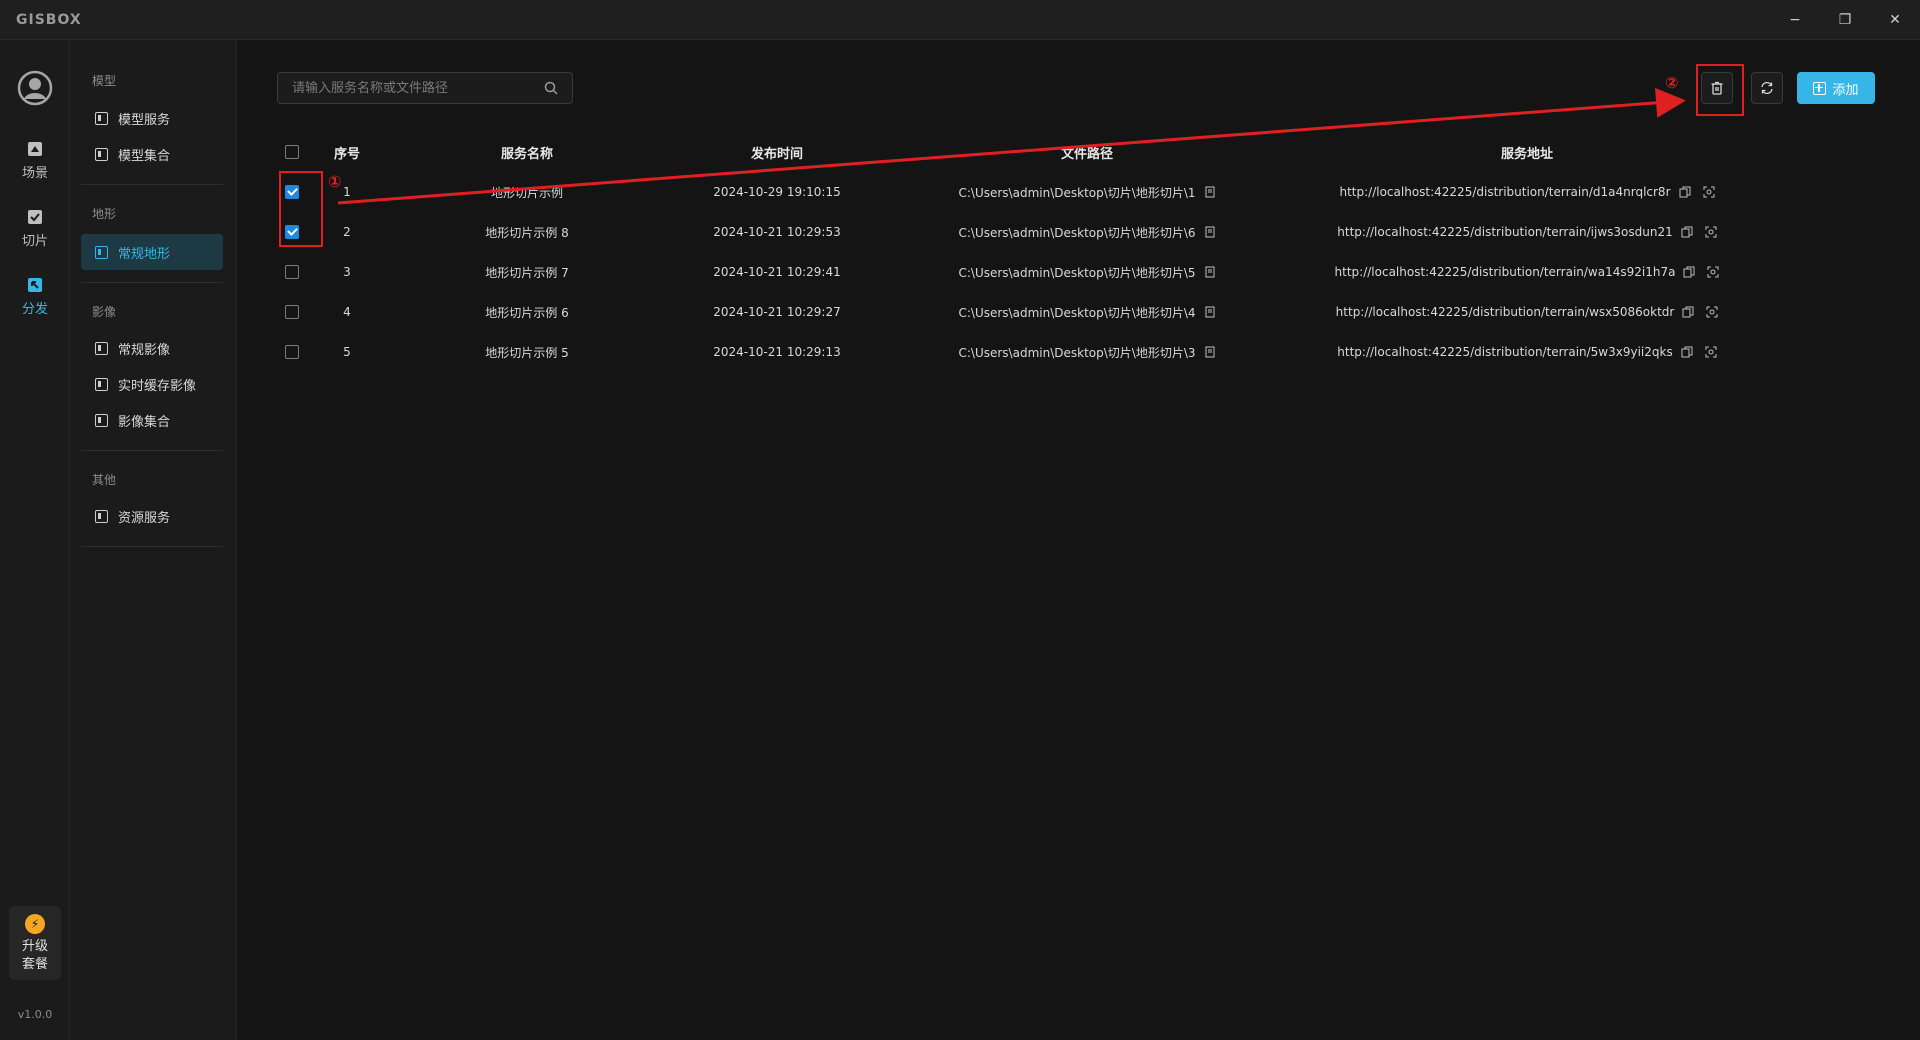 The image size is (1920, 1040). Describe the element at coordinates (49, 20) in the screenshot. I see `app-logo: GISBOX` at that location.